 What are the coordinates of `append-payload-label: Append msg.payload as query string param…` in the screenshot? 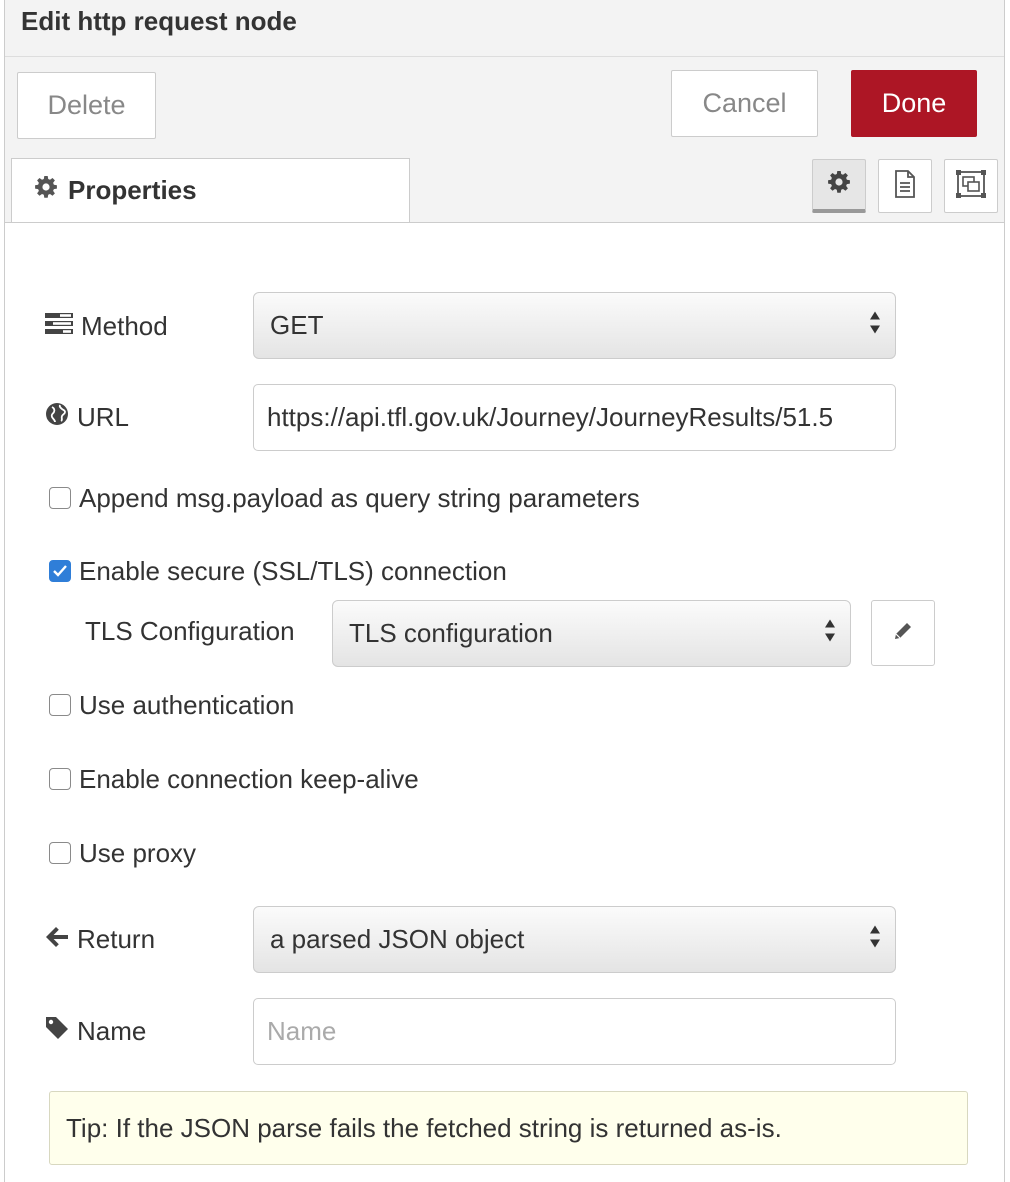 It's located at (359, 497).